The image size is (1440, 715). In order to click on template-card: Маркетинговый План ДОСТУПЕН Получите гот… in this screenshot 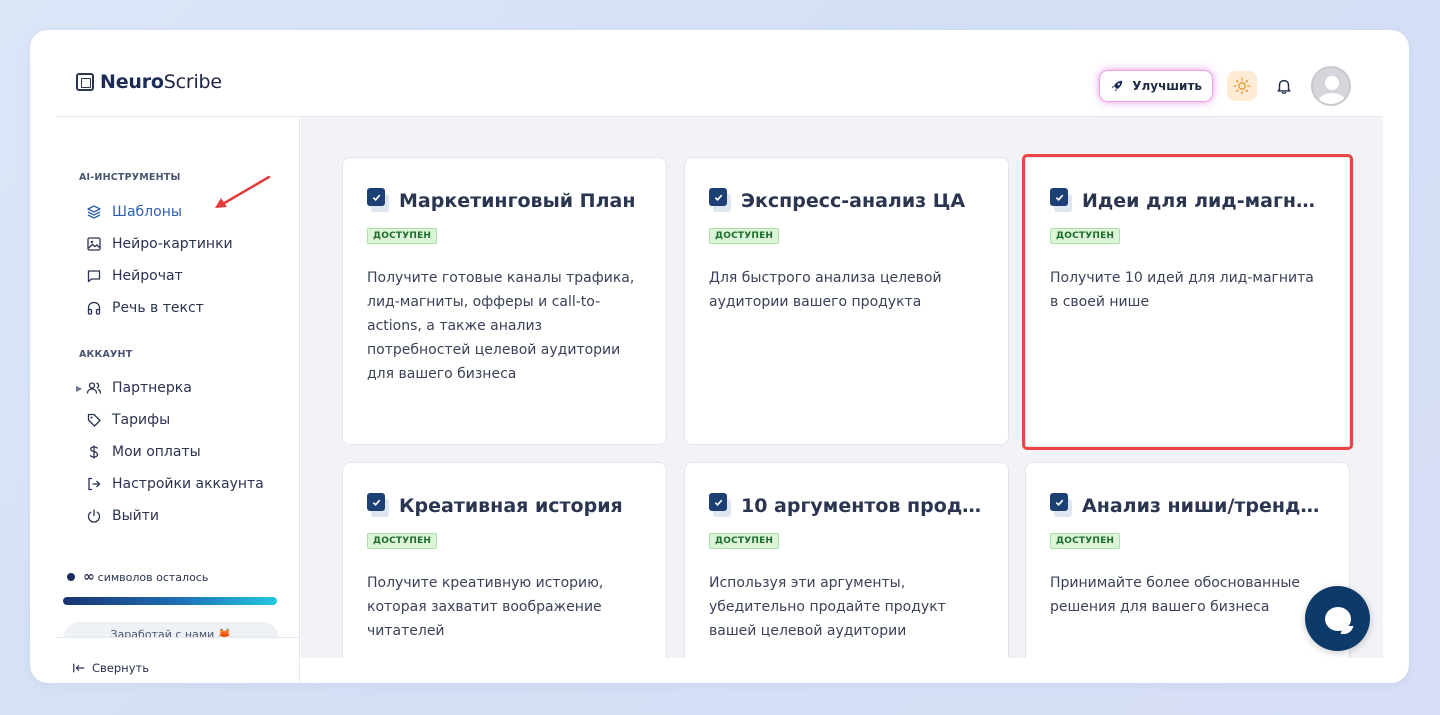, I will do `click(504, 301)`.